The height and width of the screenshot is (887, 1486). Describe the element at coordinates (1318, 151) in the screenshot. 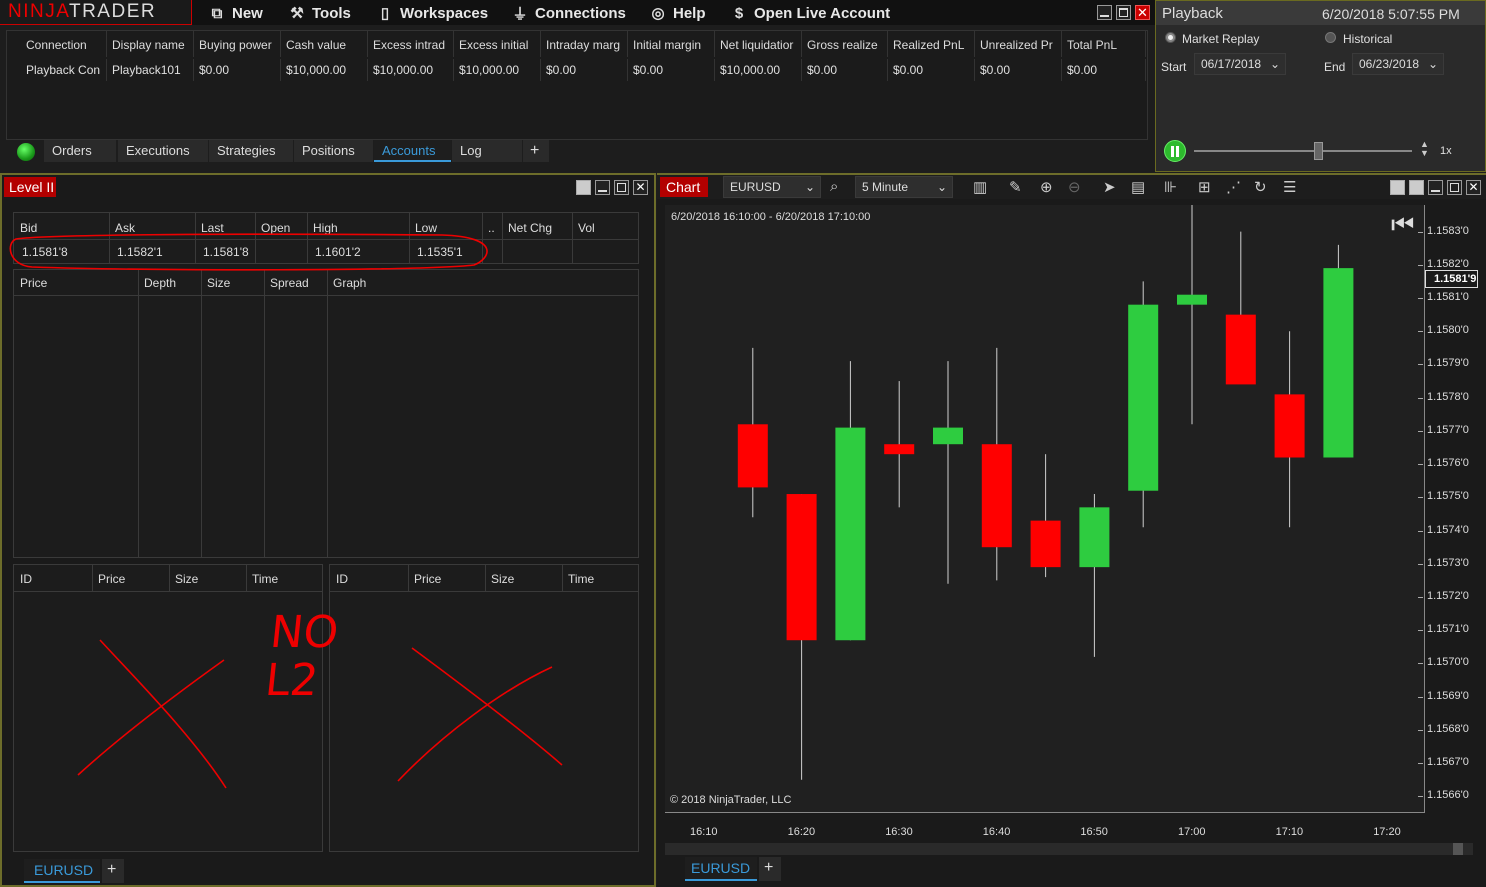

I see `playback-slider-handle` at that location.